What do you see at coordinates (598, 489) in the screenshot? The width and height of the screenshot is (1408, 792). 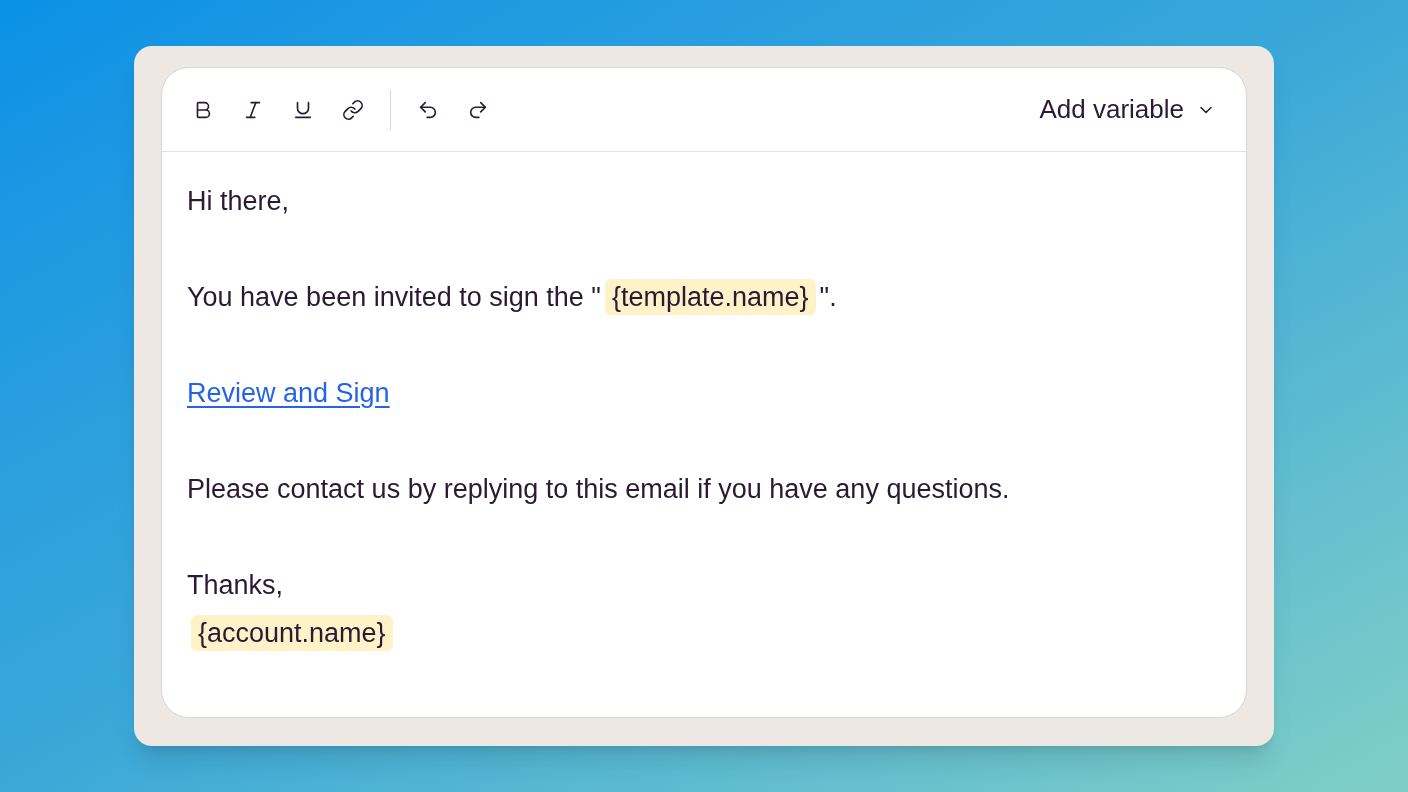 I see `body-text: Please contact us by replying to this email if you have any questions.` at bounding box center [598, 489].